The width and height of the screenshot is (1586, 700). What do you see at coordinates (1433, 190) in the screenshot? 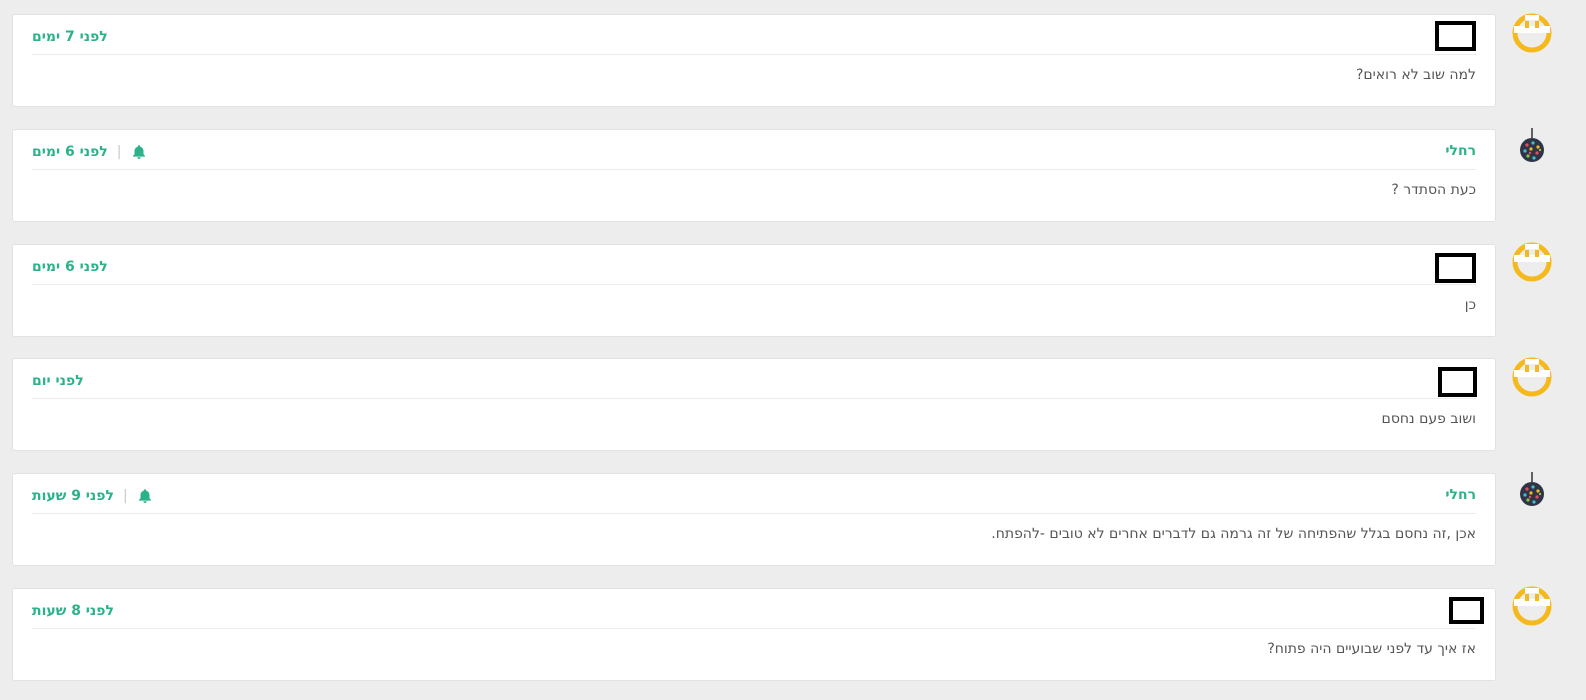
I see `comment-text: כעת הסתדר ?` at bounding box center [1433, 190].